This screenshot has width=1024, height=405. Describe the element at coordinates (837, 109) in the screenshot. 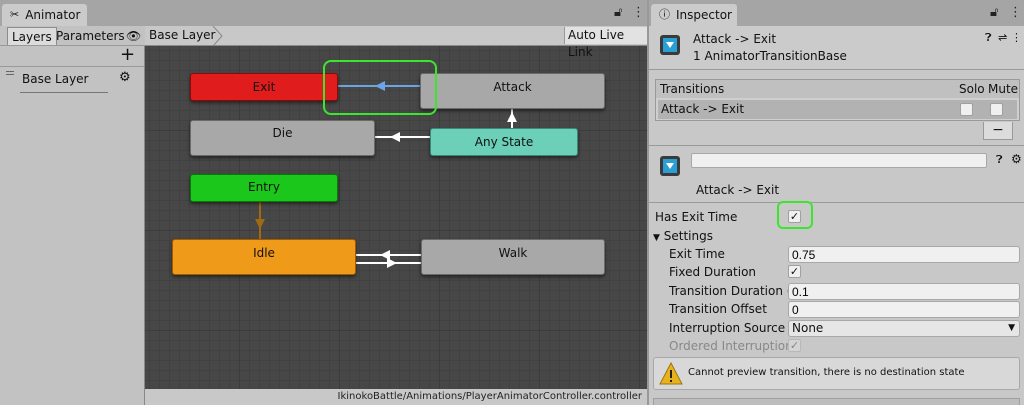

I see `transition-row: Attack -> Exit` at that location.